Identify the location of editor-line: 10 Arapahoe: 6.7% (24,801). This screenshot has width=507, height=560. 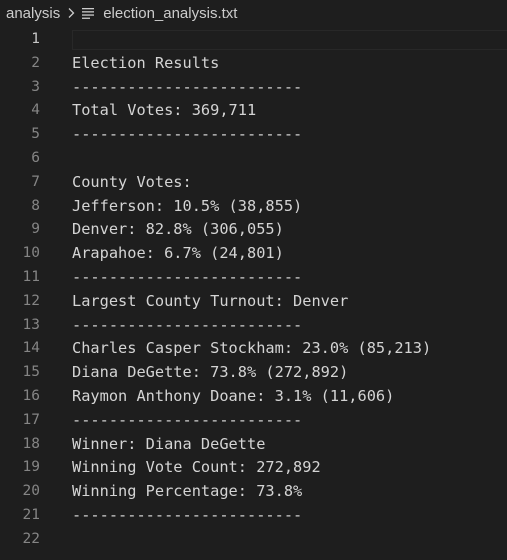
(253, 254).